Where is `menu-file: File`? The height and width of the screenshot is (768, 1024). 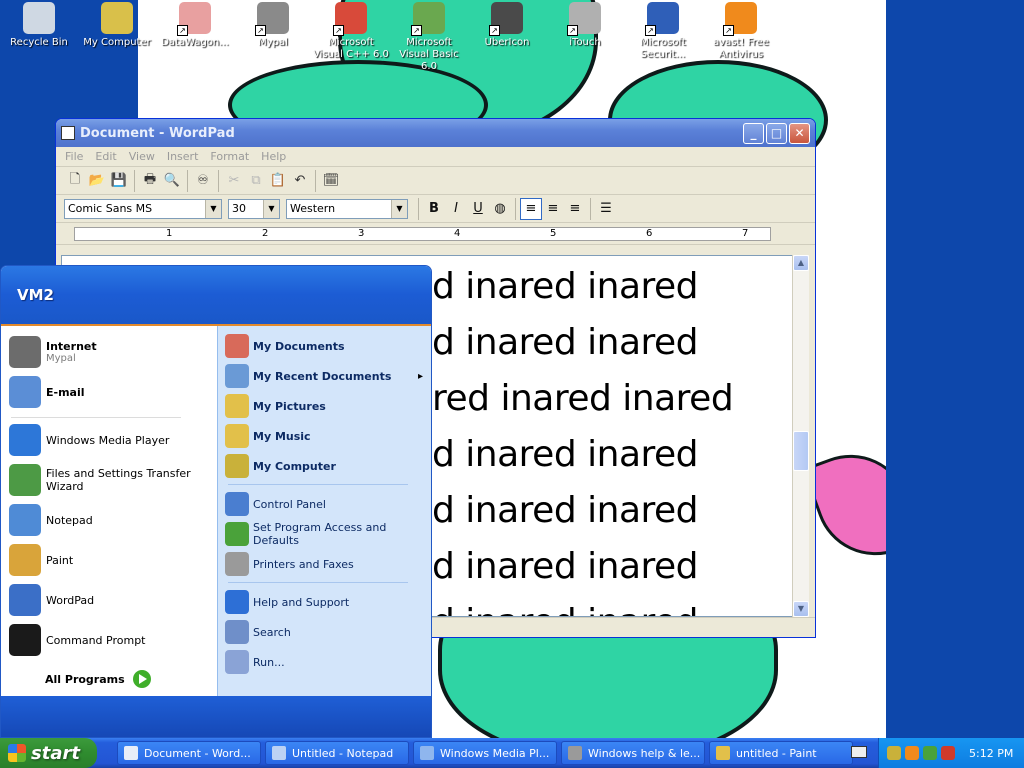 menu-file: File is located at coordinates (74, 156).